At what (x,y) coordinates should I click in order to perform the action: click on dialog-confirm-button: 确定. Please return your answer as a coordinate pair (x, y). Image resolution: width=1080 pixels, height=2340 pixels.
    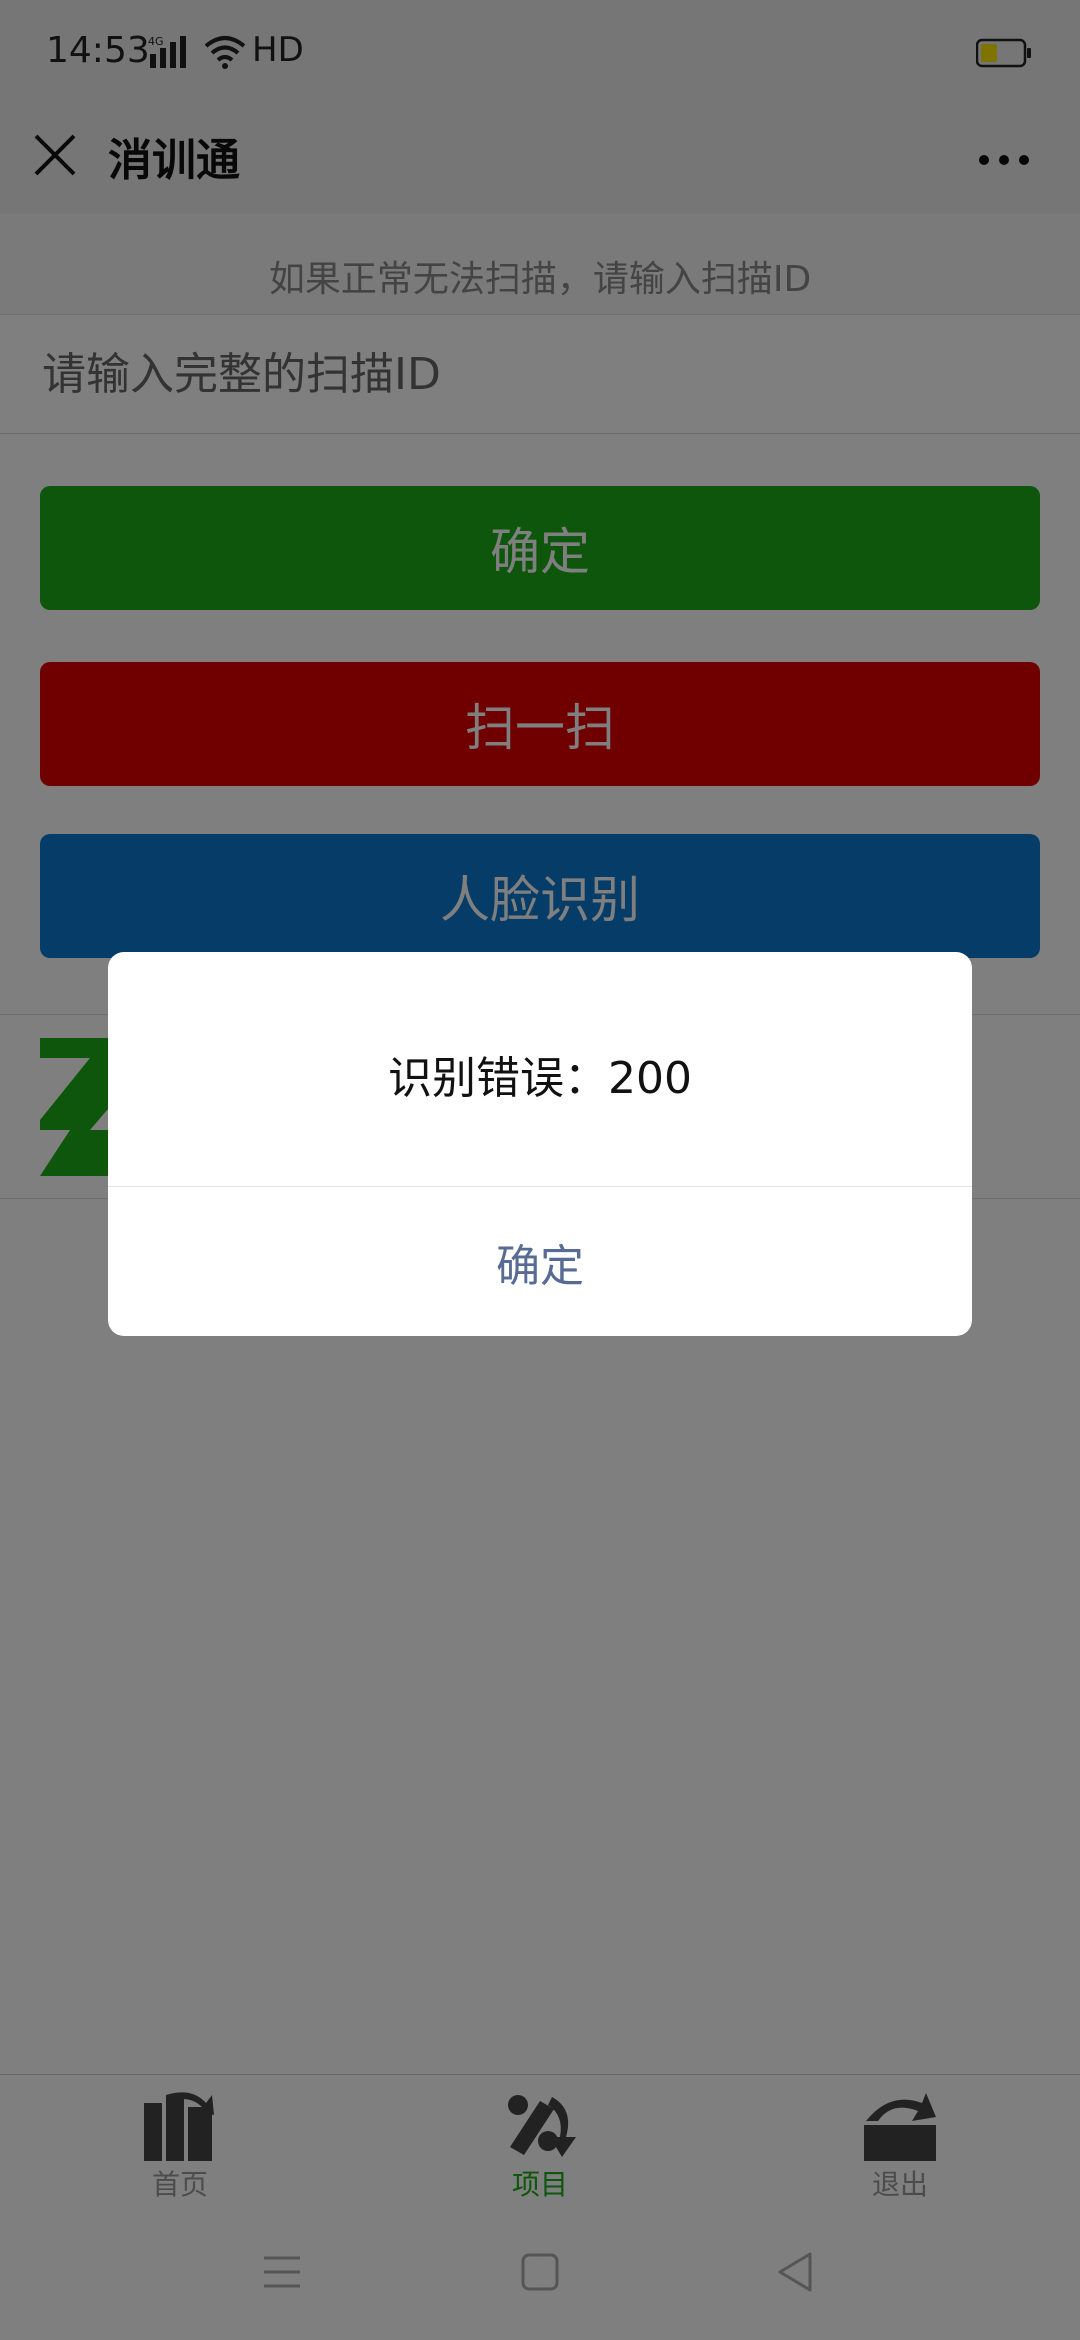
    Looking at the image, I should click on (540, 1261).